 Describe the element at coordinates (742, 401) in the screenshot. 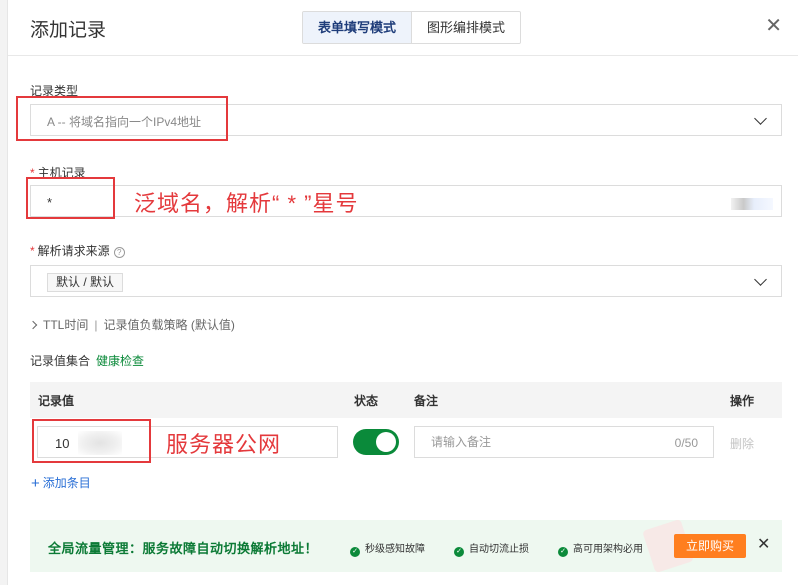

I see `col-action: 操作` at that location.